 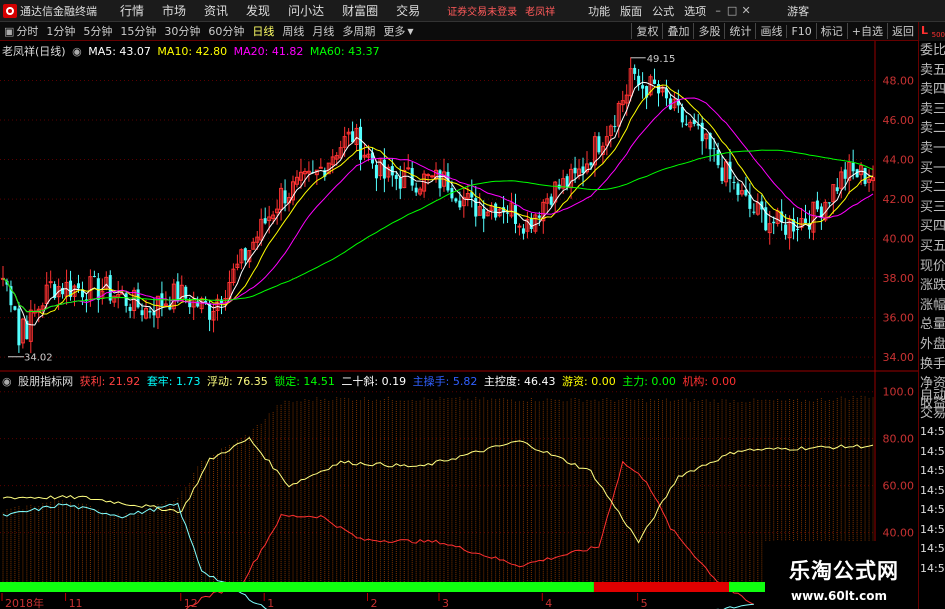 I want to click on chevron-down-icon: ▼, so click(x=410, y=31).